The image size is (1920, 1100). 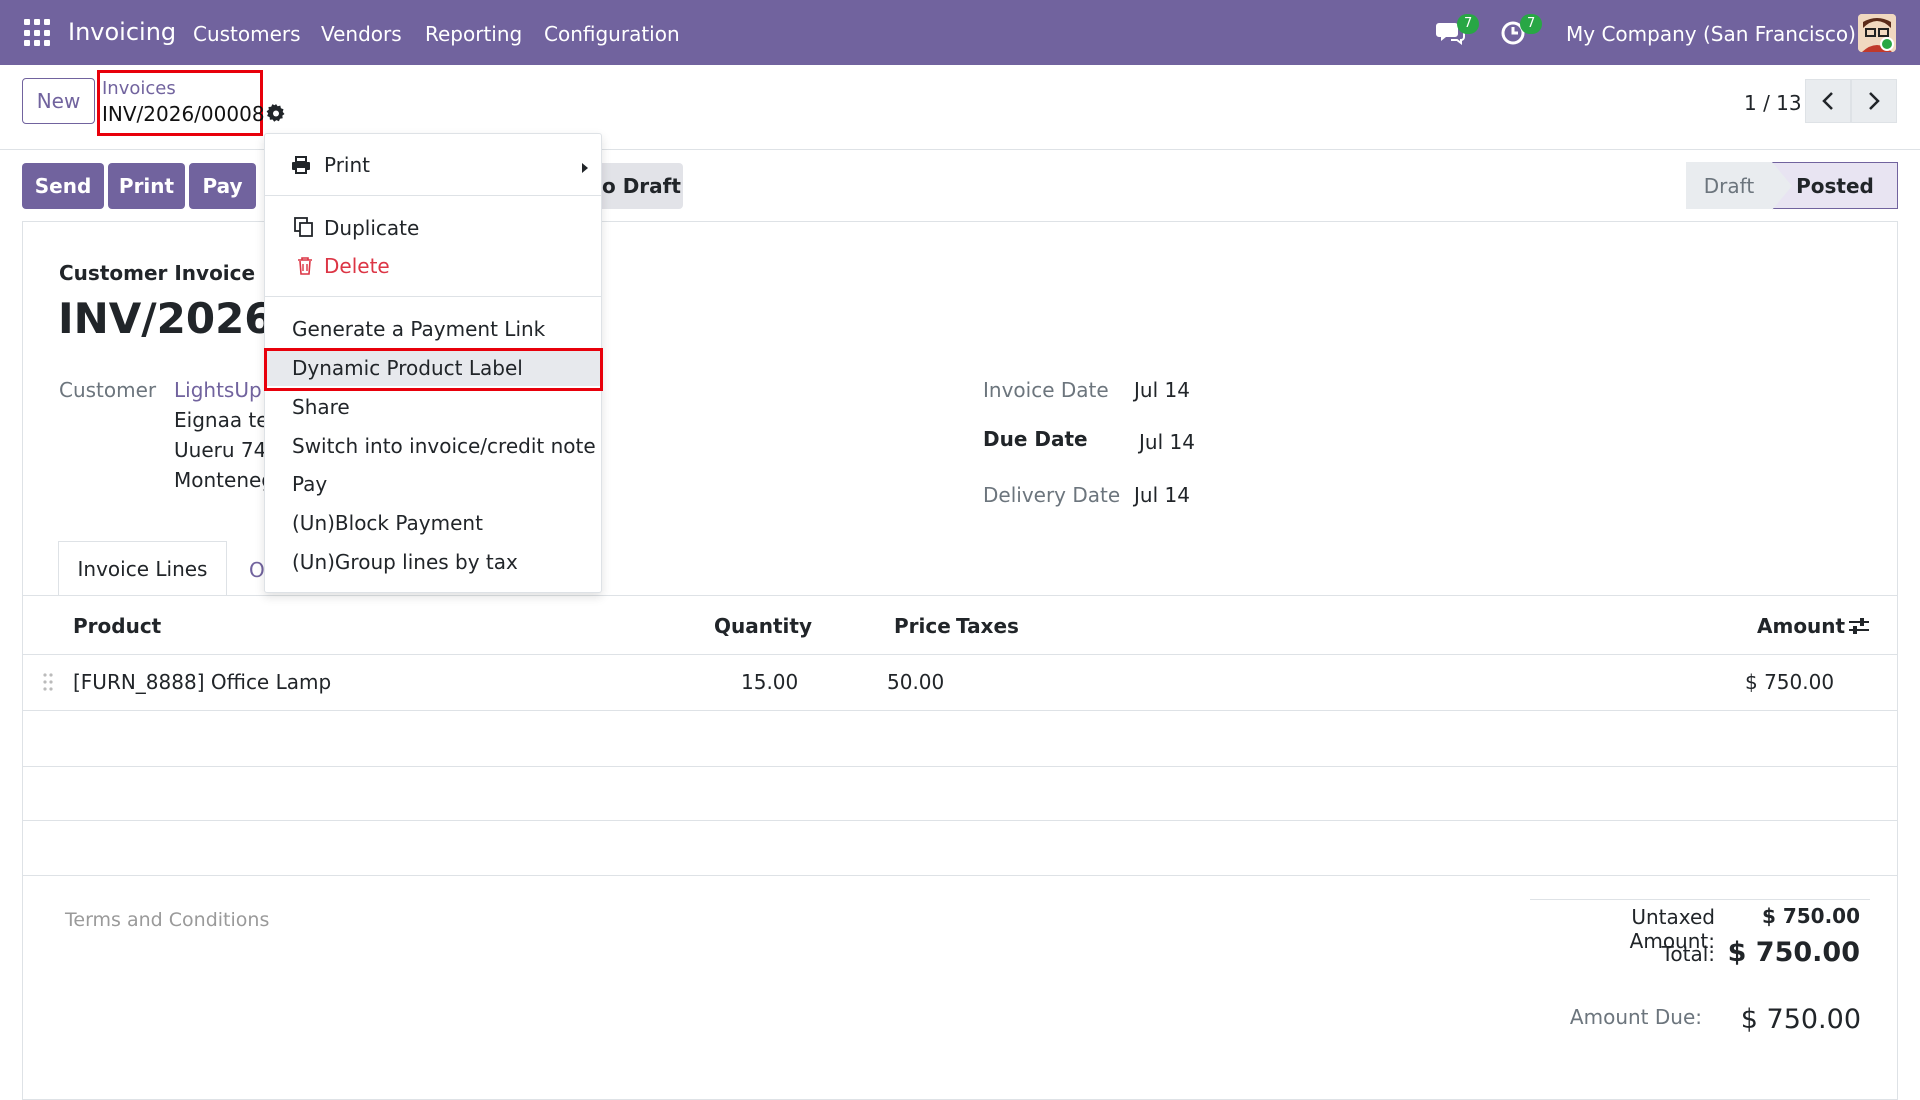 I want to click on delivery-date-field: Jul 14, so click(x=1162, y=495).